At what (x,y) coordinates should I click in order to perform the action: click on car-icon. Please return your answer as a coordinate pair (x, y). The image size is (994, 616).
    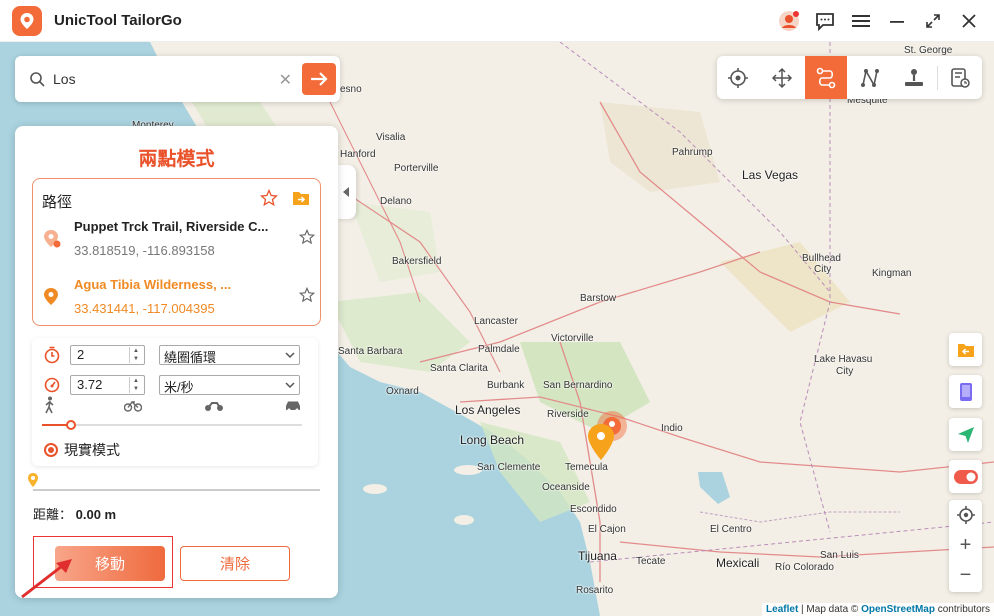
    Looking at the image, I should click on (293, 408).